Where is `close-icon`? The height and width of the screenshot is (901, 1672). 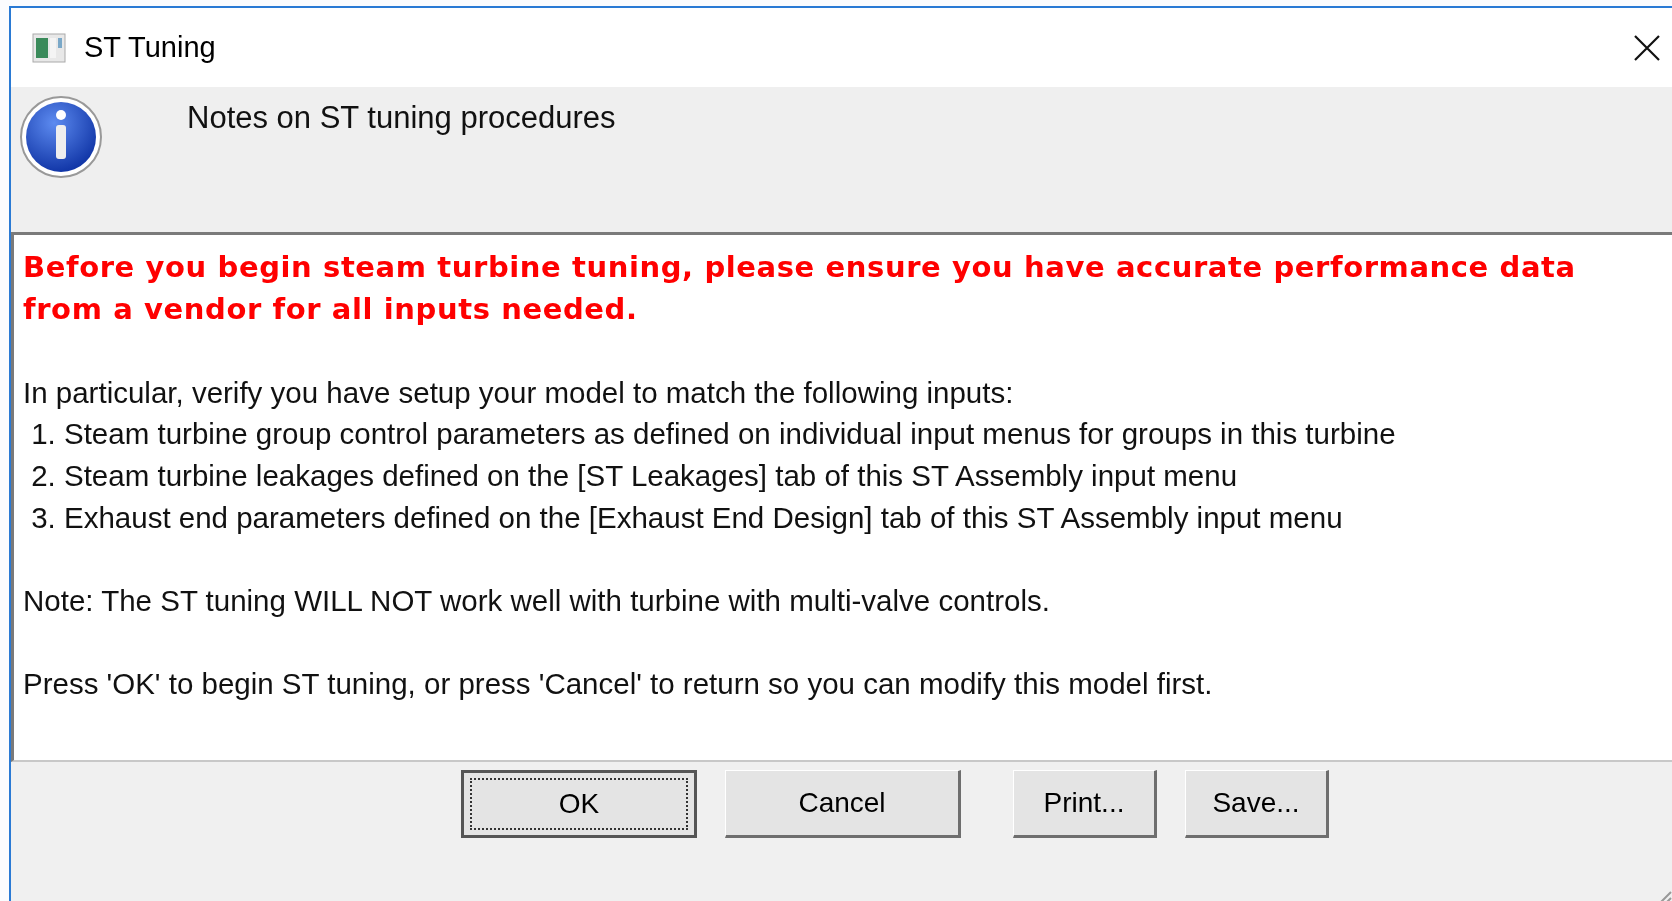
close-icon is located at coordinates (1647, 47).